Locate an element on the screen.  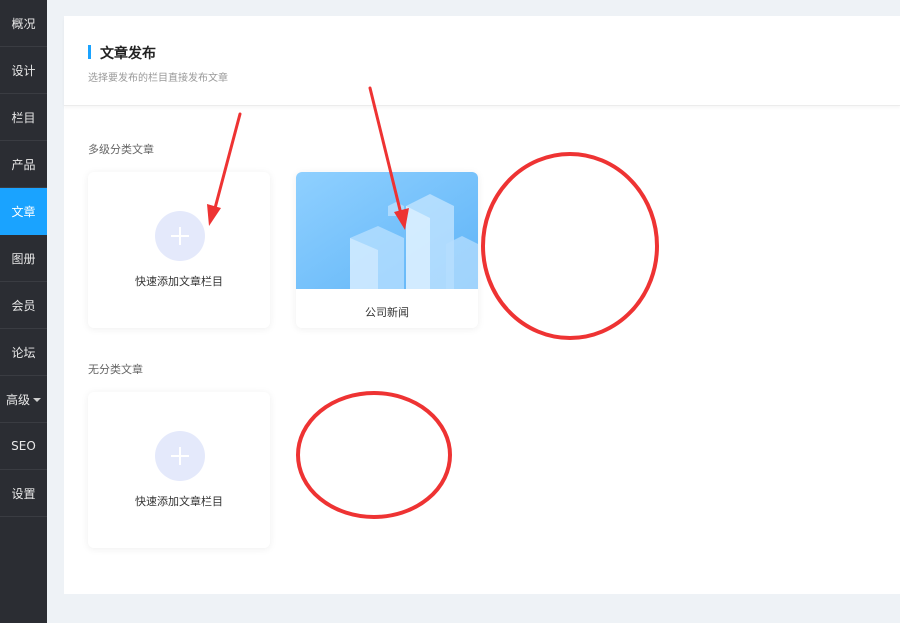
nav-label: 栏目 is located at coordinates (23, 117).